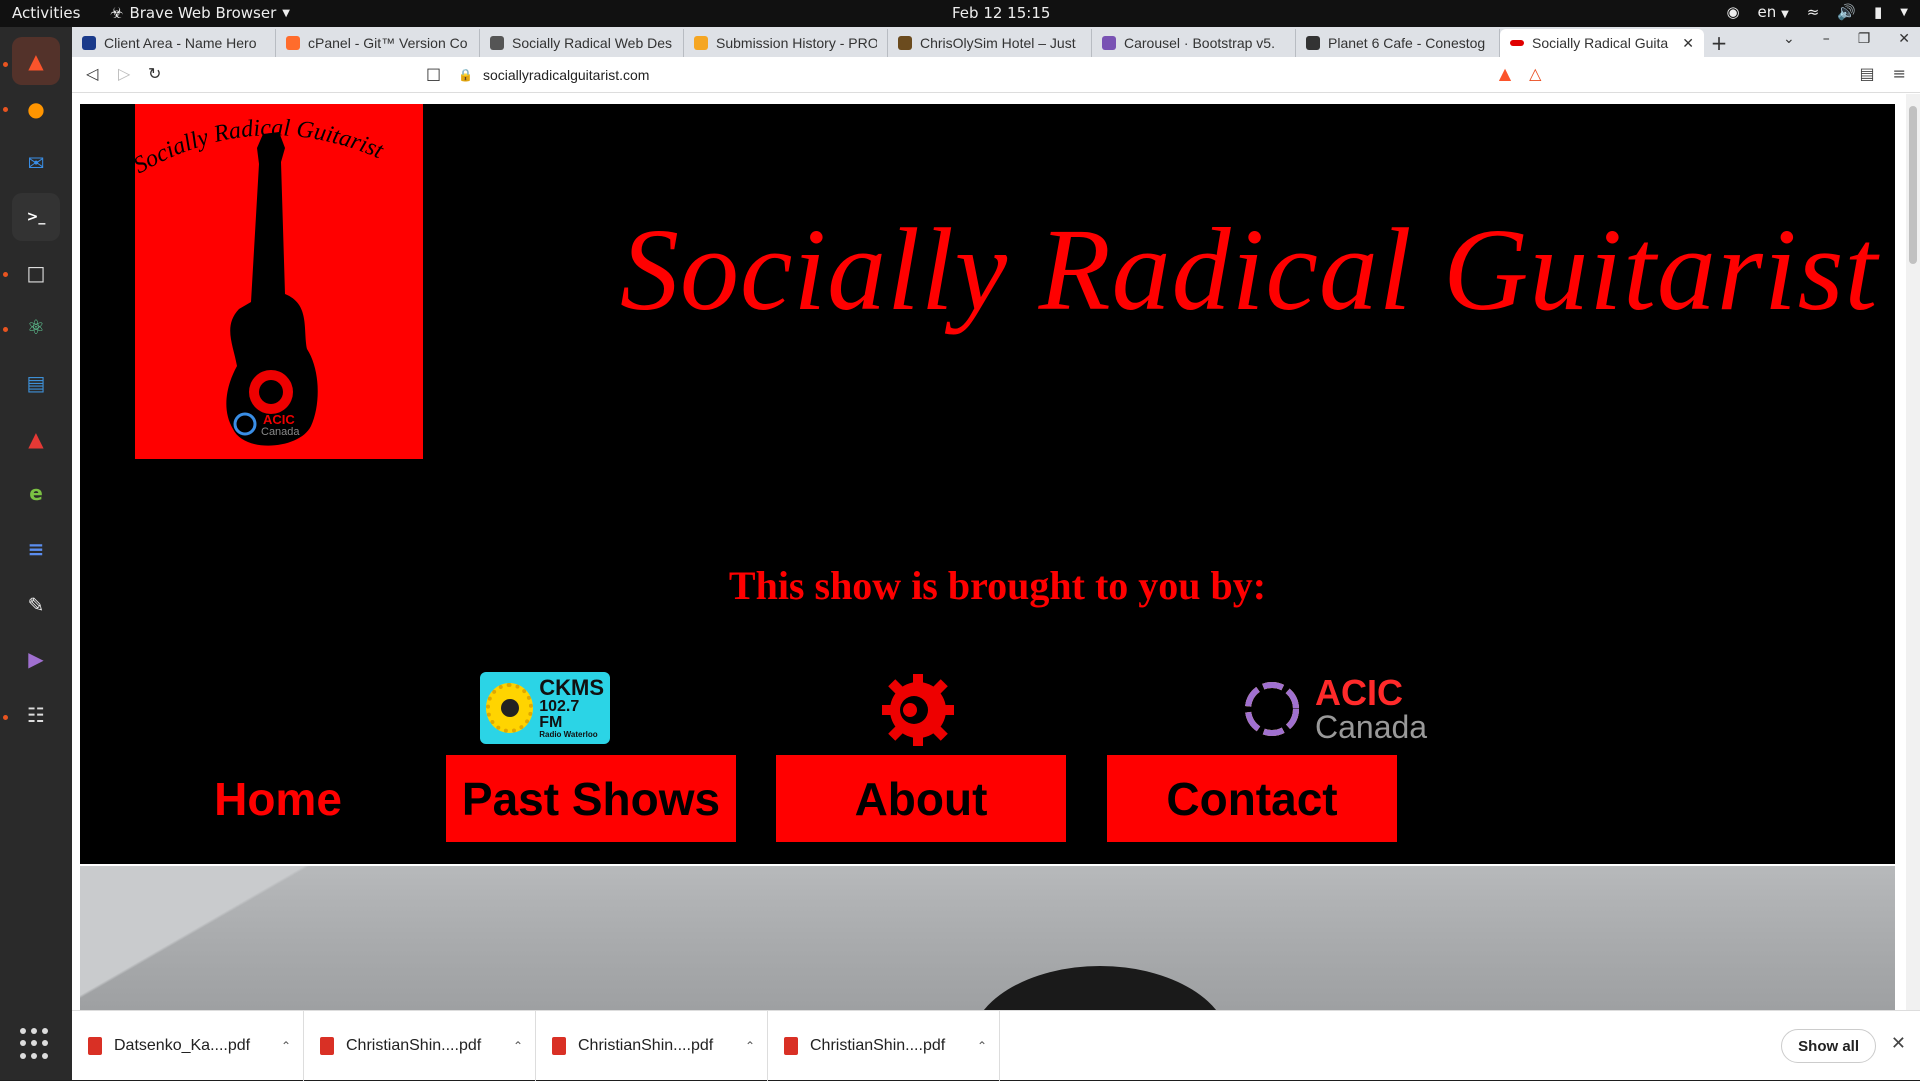  What do you see at coordinates (1602, 43) in the screenshot?
I see `tab-active: Socially Radical Guita ✕` at bounding box center [1602, 43].